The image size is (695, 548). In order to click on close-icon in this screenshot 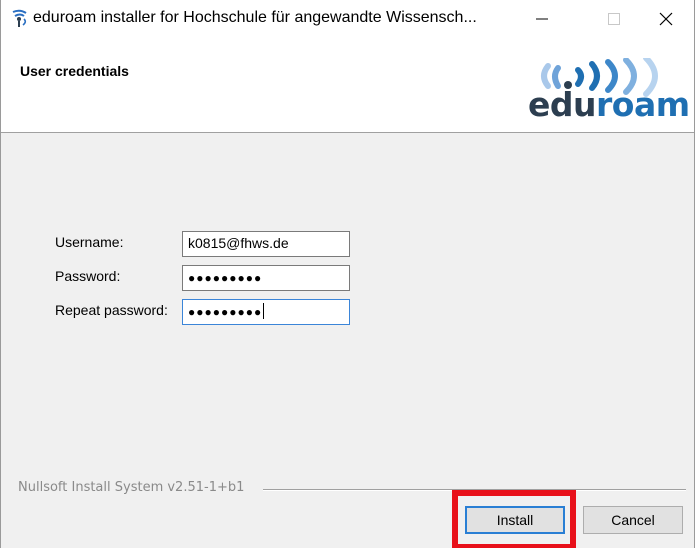, I will do `click(666, 19)`.